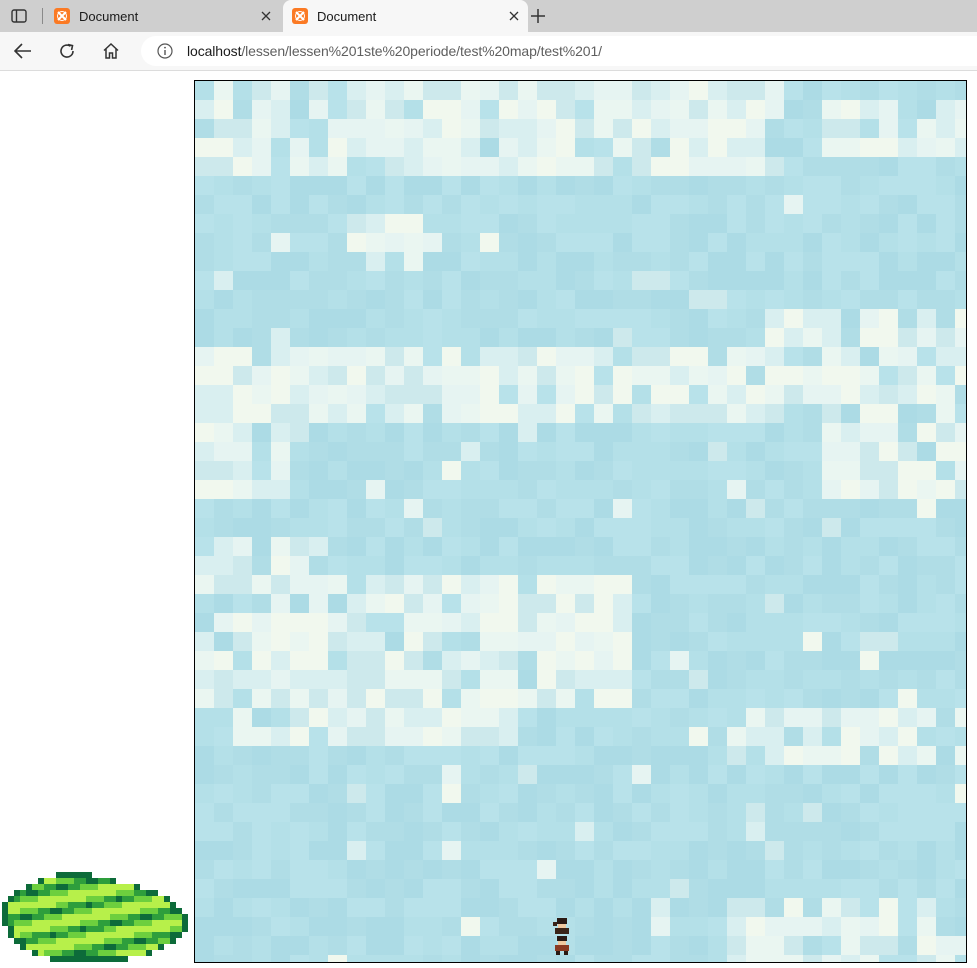 This screenshot has height=968, width=977. What do you see at coordinates (67, 51) in the screenshot?
I see `refresh-icon` at bounding box center [67, 51].